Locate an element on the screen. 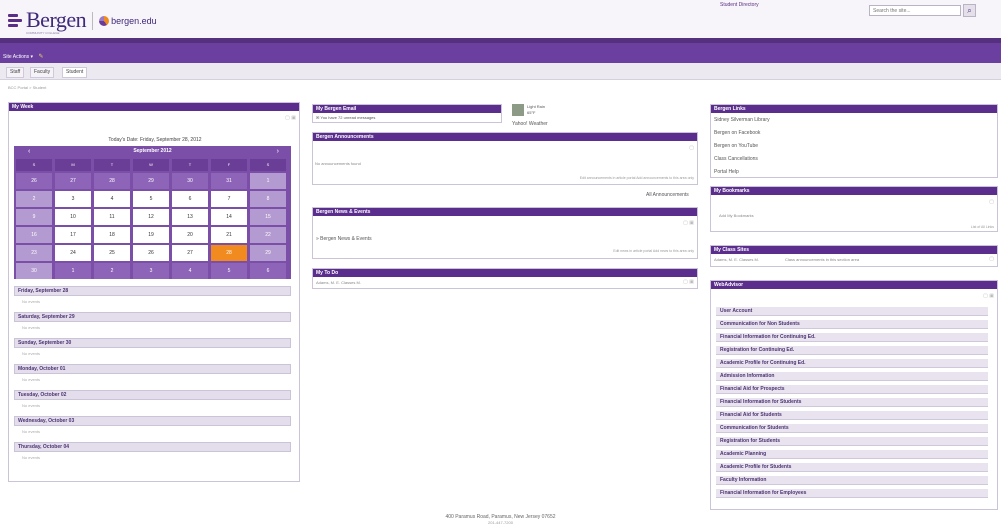  link-facebook: Bergen on Facebook is located at coordinates (737, 133).